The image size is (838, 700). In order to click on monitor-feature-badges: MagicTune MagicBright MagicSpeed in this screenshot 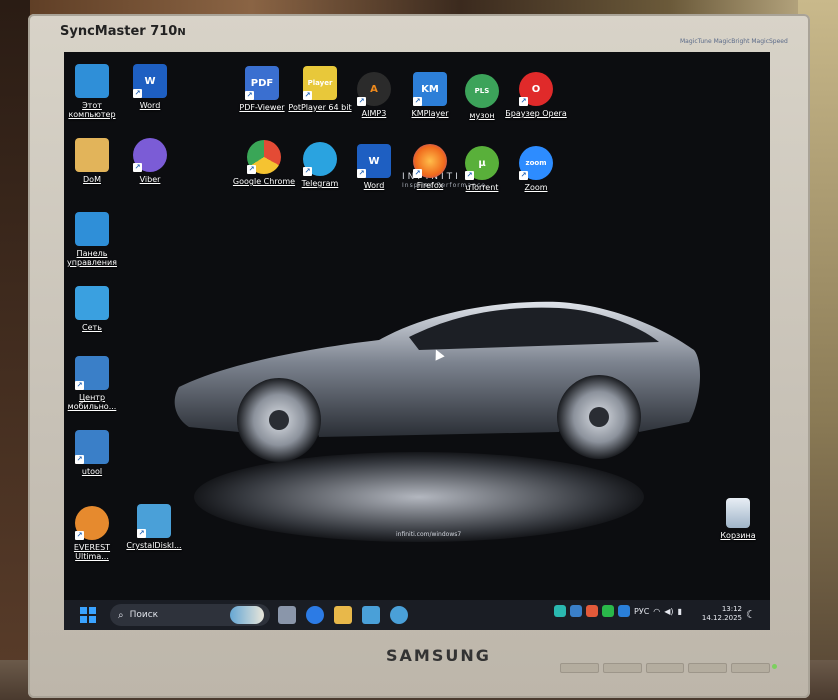, I will do `click(734, 41)`.